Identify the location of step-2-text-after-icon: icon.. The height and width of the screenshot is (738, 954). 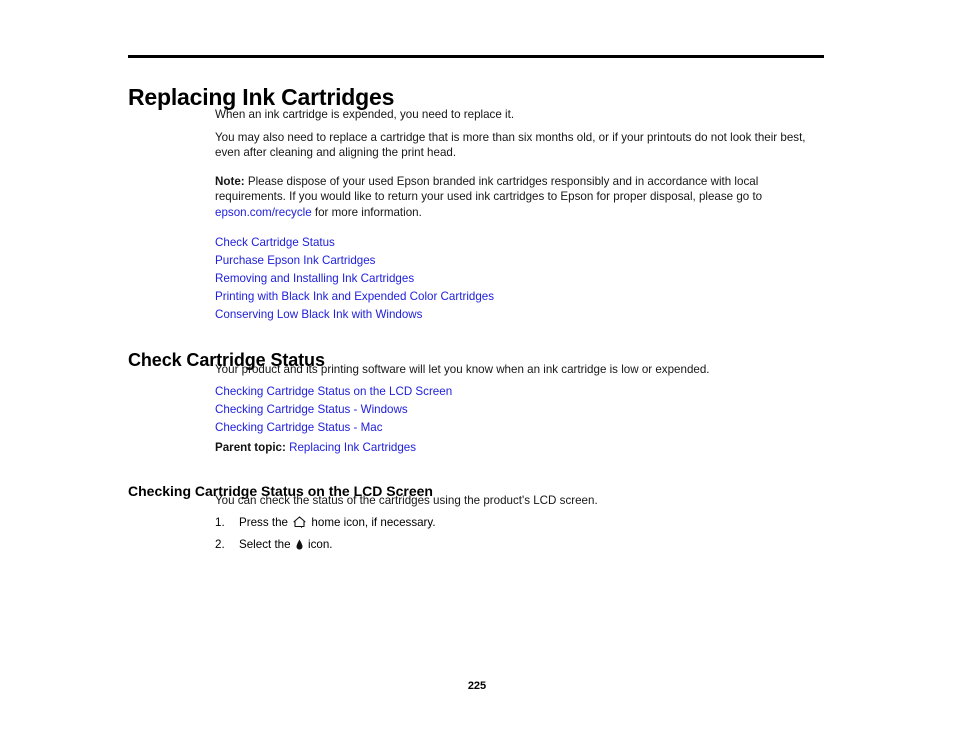
(318, 544).